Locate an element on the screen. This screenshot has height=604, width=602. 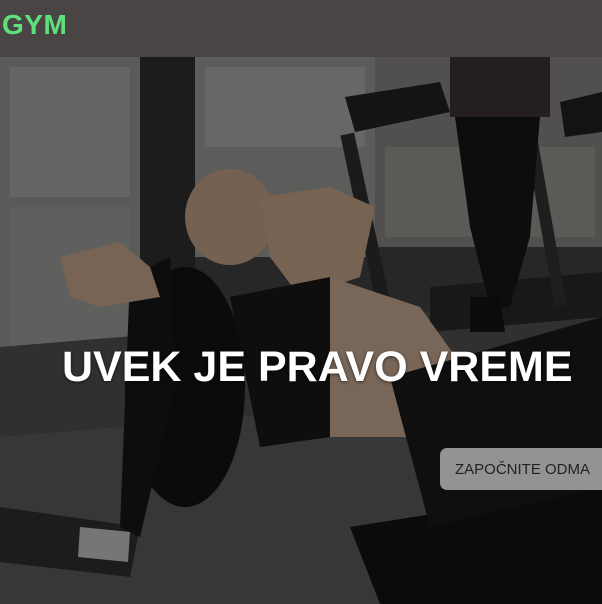
brand-logo: GYM is located at coordinates (34, 25).